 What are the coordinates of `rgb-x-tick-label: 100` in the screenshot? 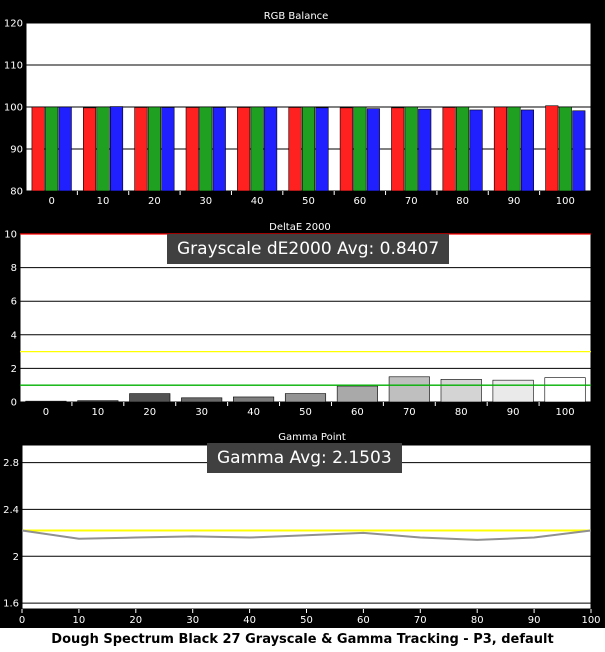 It's located at (565, 201).